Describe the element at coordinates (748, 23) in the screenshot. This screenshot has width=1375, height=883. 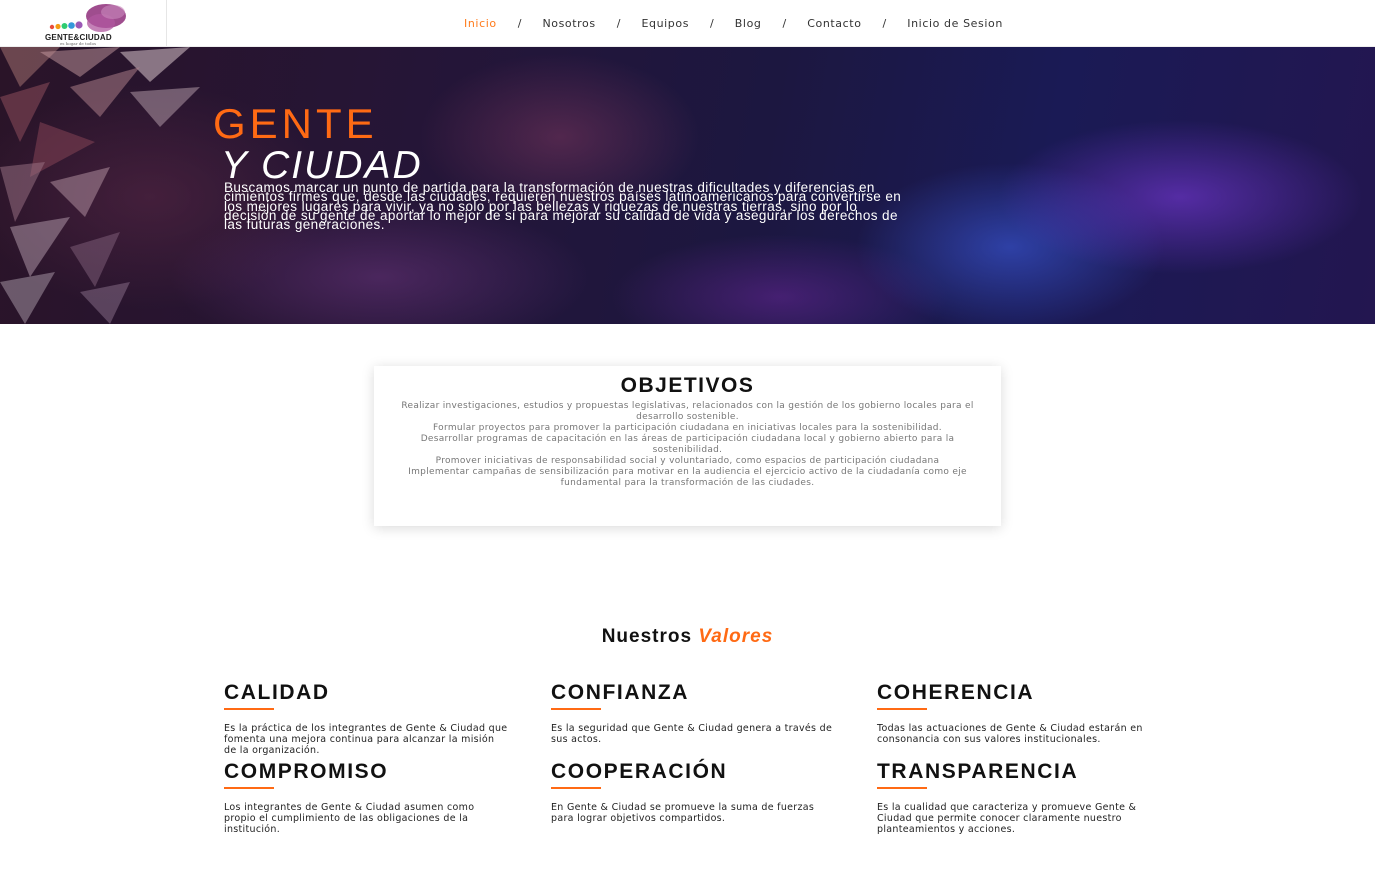
I see `nav-blog: Blog` at that location.